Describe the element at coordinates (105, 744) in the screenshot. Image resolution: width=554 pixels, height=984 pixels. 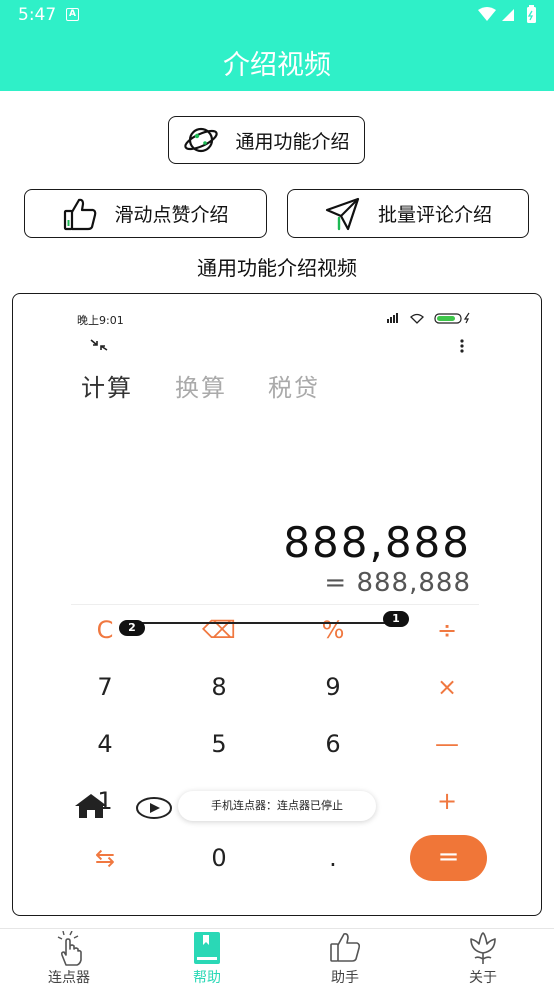
I see `video-key-4: 4` at that location.